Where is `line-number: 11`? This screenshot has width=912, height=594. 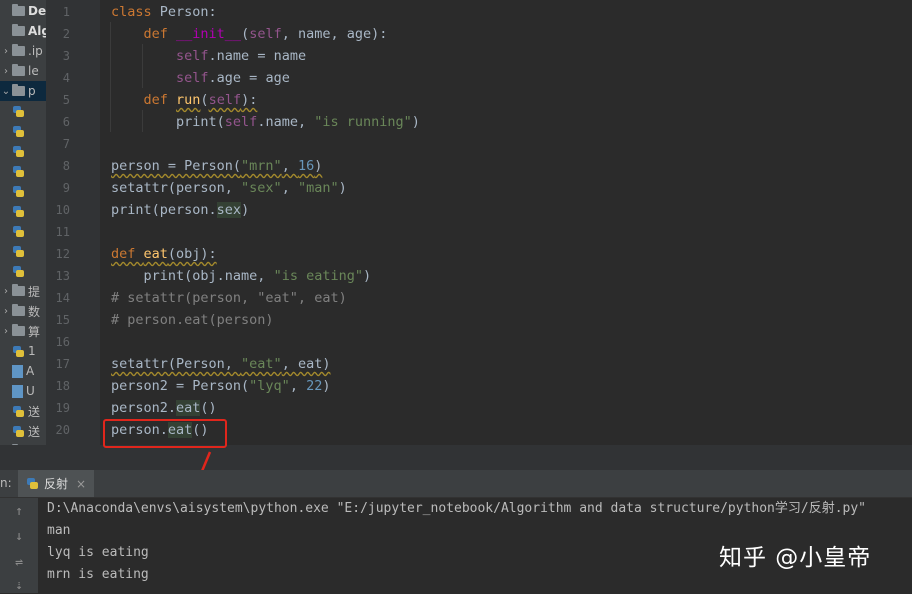
line-number: 11 is located at coordinates (62, 232).